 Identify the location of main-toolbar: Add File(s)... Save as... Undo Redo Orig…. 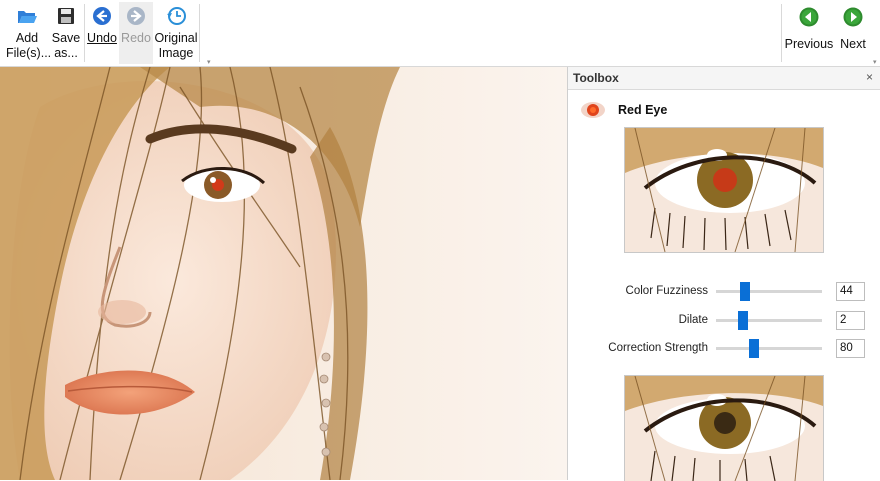
(440, 33).